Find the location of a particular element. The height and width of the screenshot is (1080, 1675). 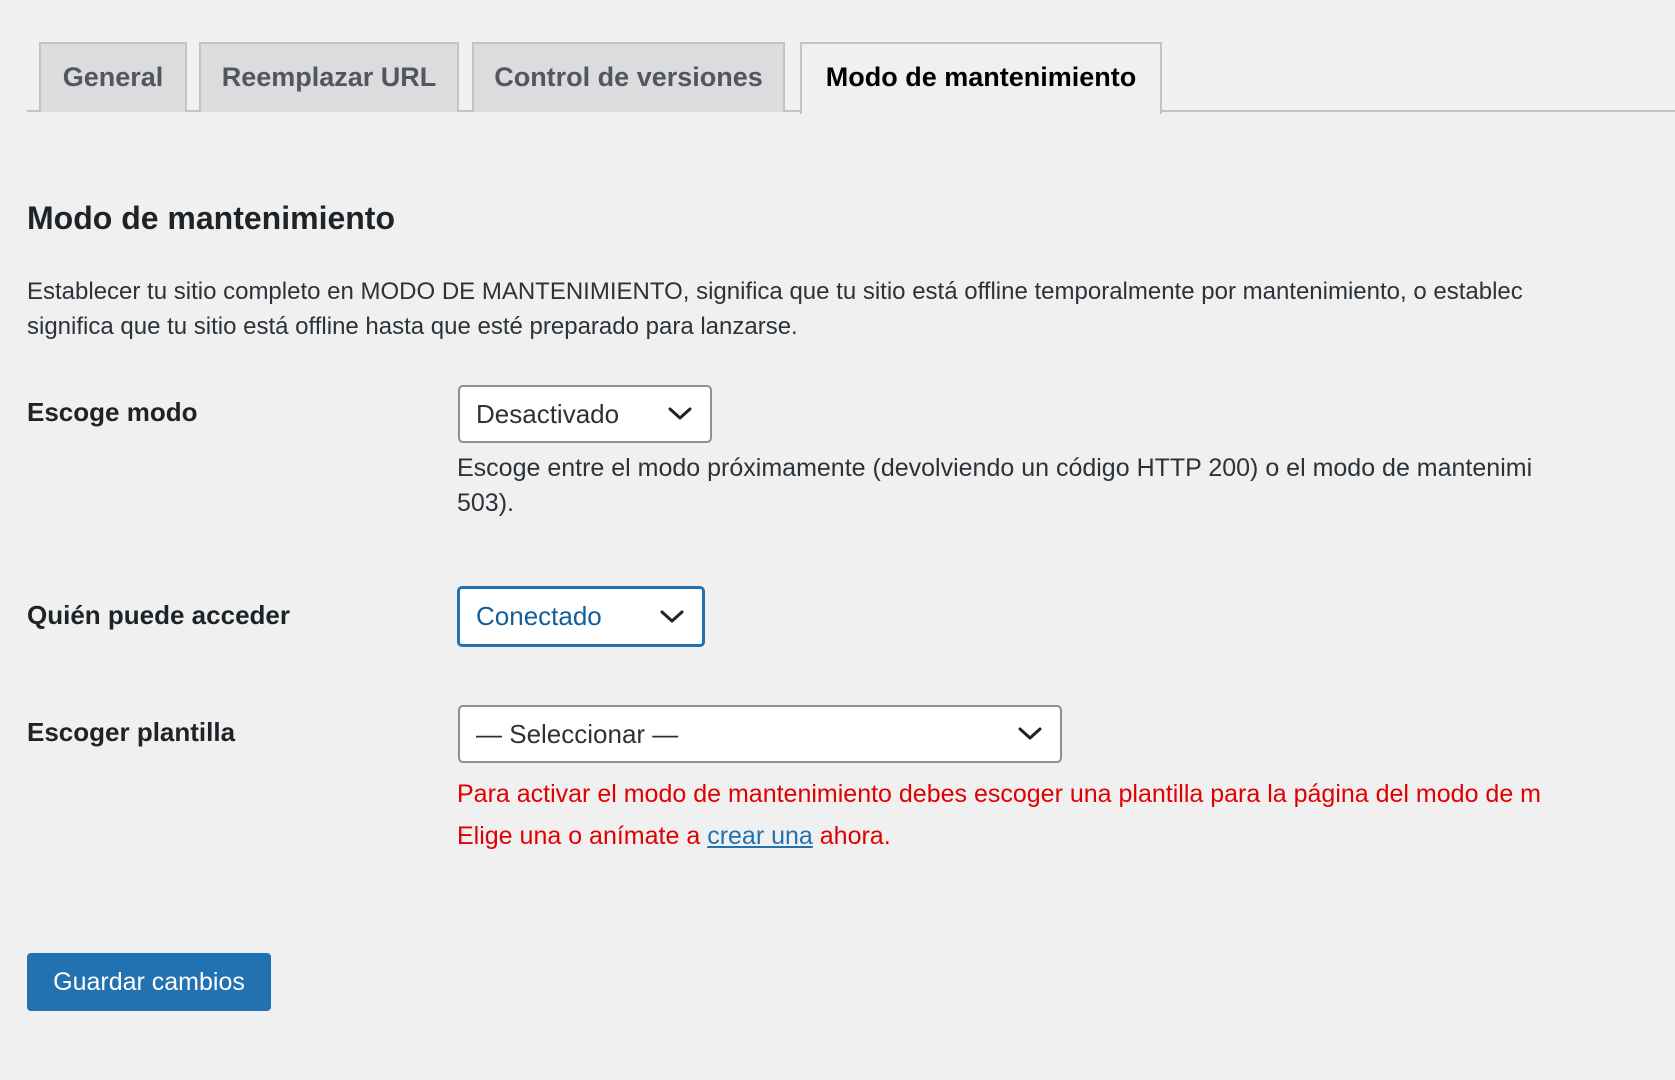

save-changes-button: Guardar cambios is located at coordinates (149, 982).